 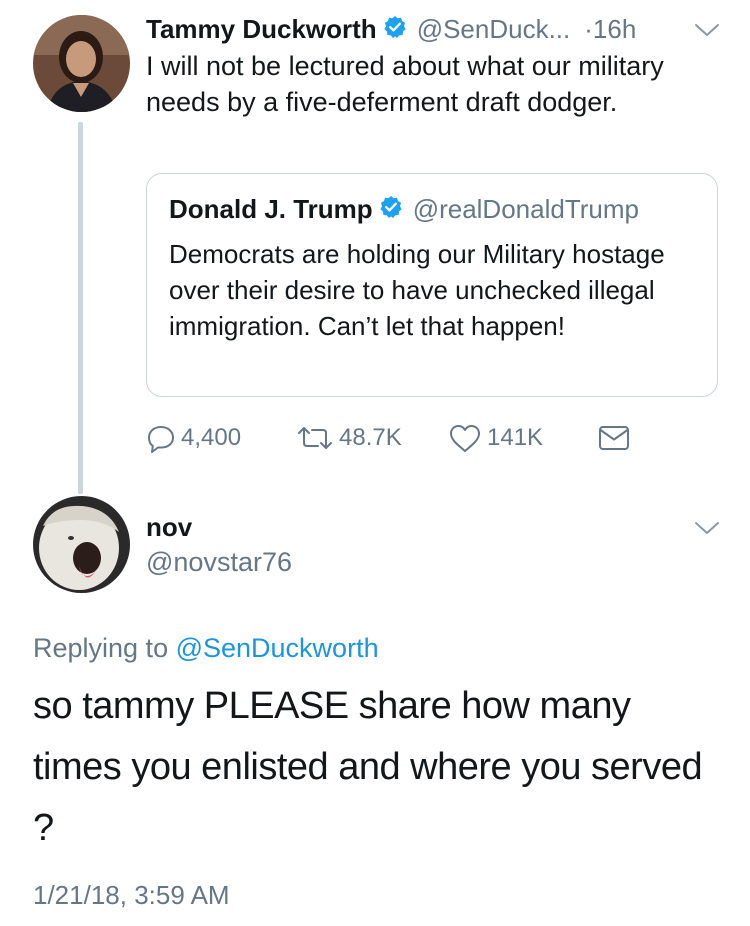 I want to click on retweet-count: 48.7K, so click(x=370, y=437).